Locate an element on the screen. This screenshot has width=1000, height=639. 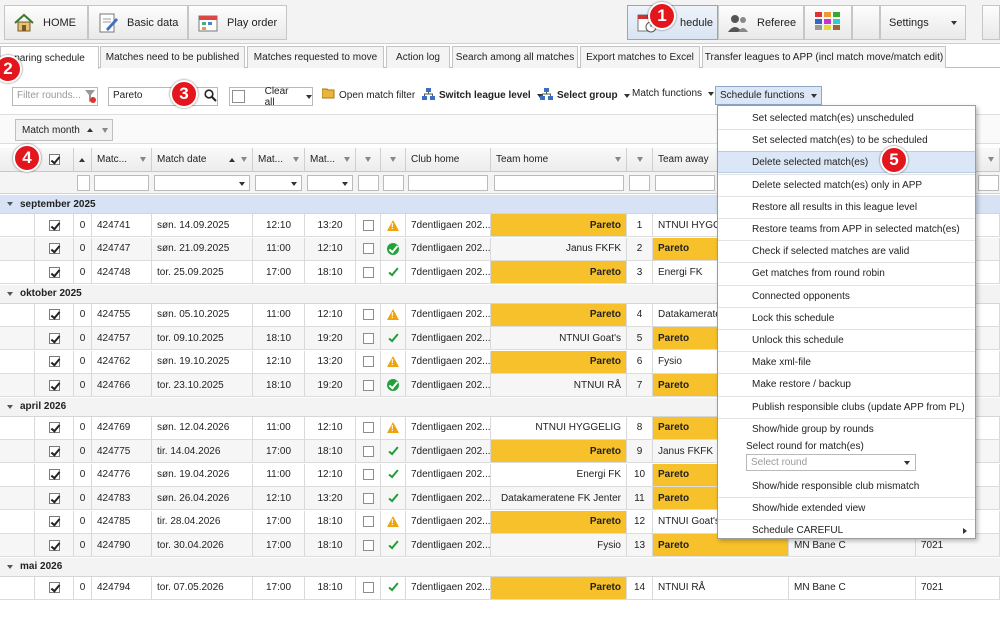
menu-item: Show/hide responsible club mismatch is located at coordinates (846, 486).